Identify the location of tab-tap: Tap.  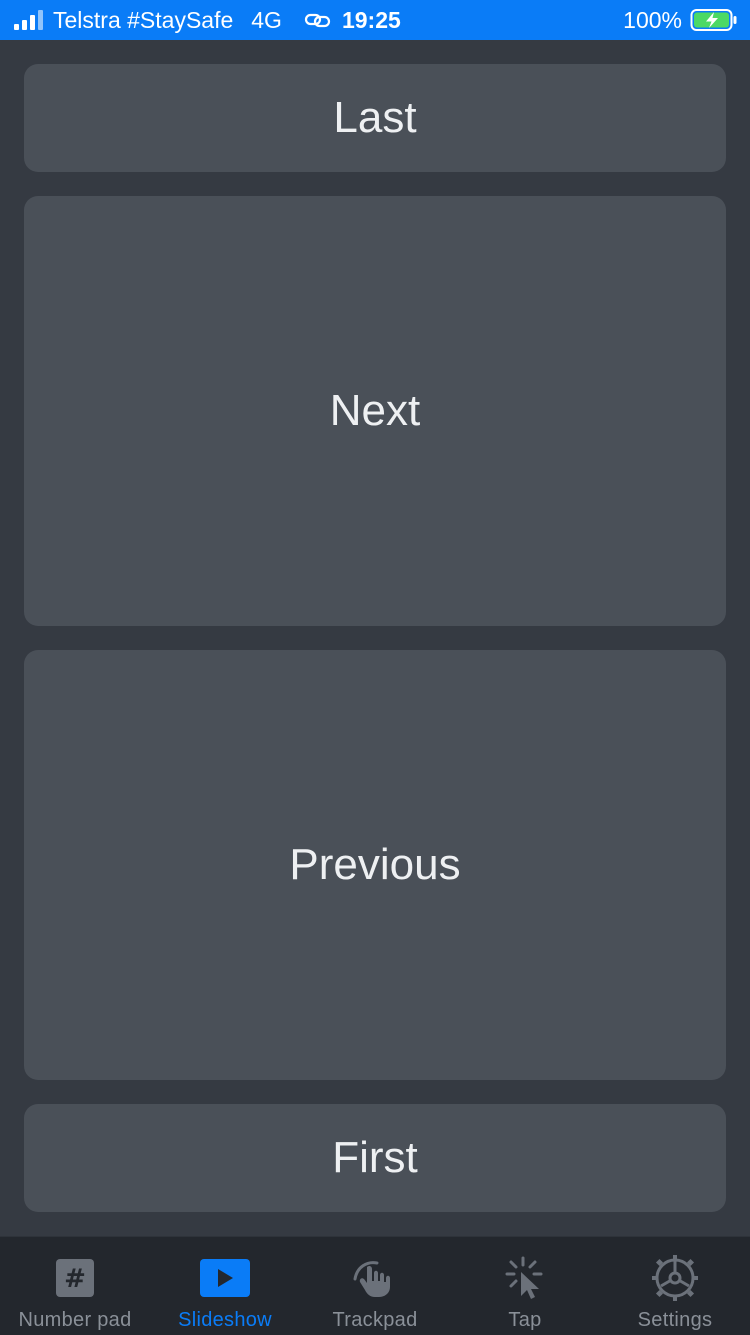
(525, 1286).